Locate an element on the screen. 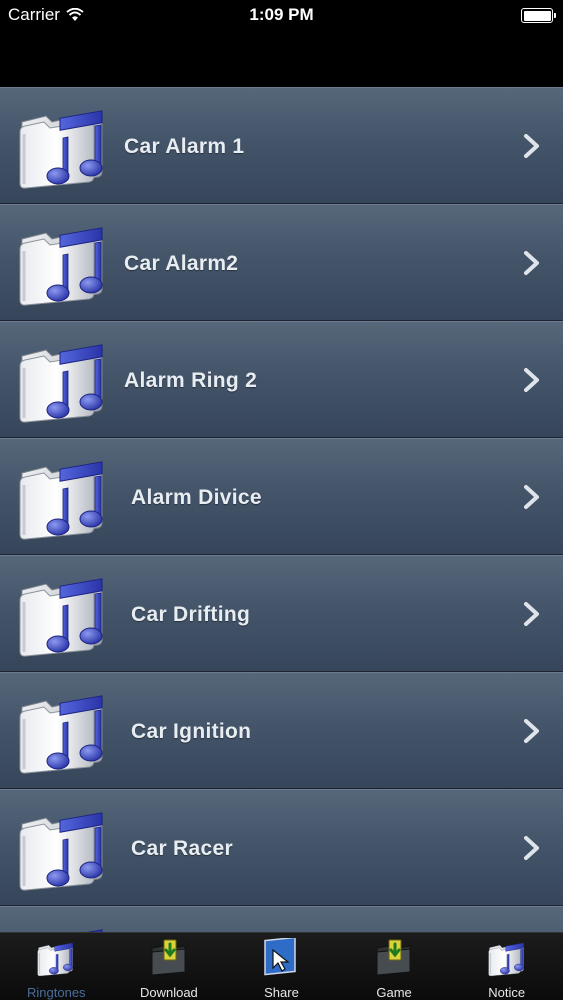  list-item-label: Car Drifting is located at coordinates (191, 614).